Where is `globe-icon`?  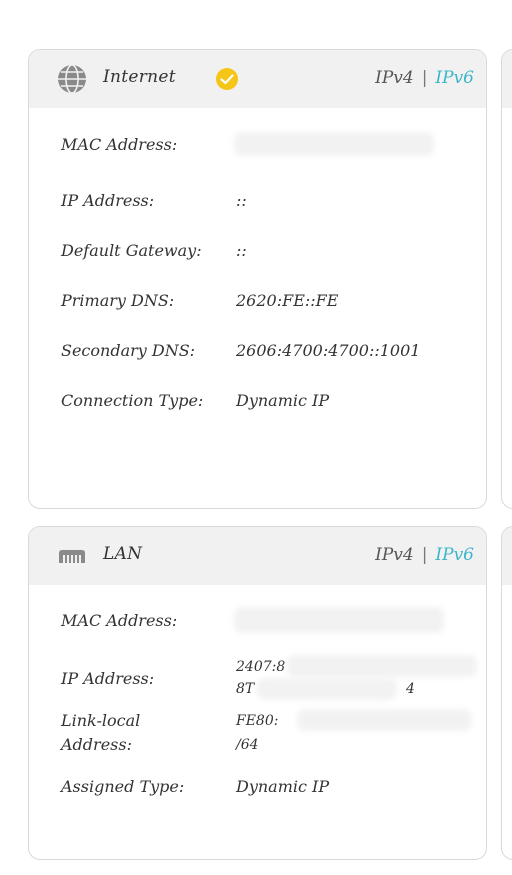
globe-icon is located at coordinates (72, 79).